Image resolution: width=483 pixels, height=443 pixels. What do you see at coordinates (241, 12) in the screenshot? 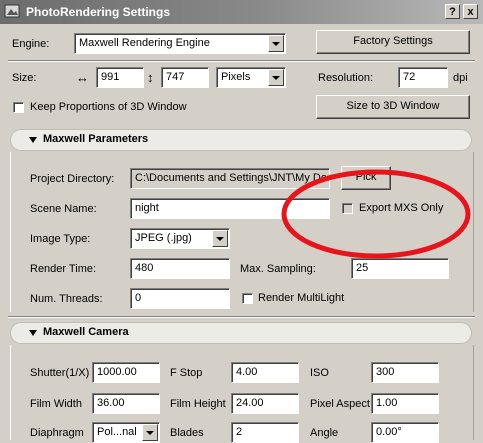
I see `title-bar: PhotoRendering Settings ? x` at bounding box center [241, 12].